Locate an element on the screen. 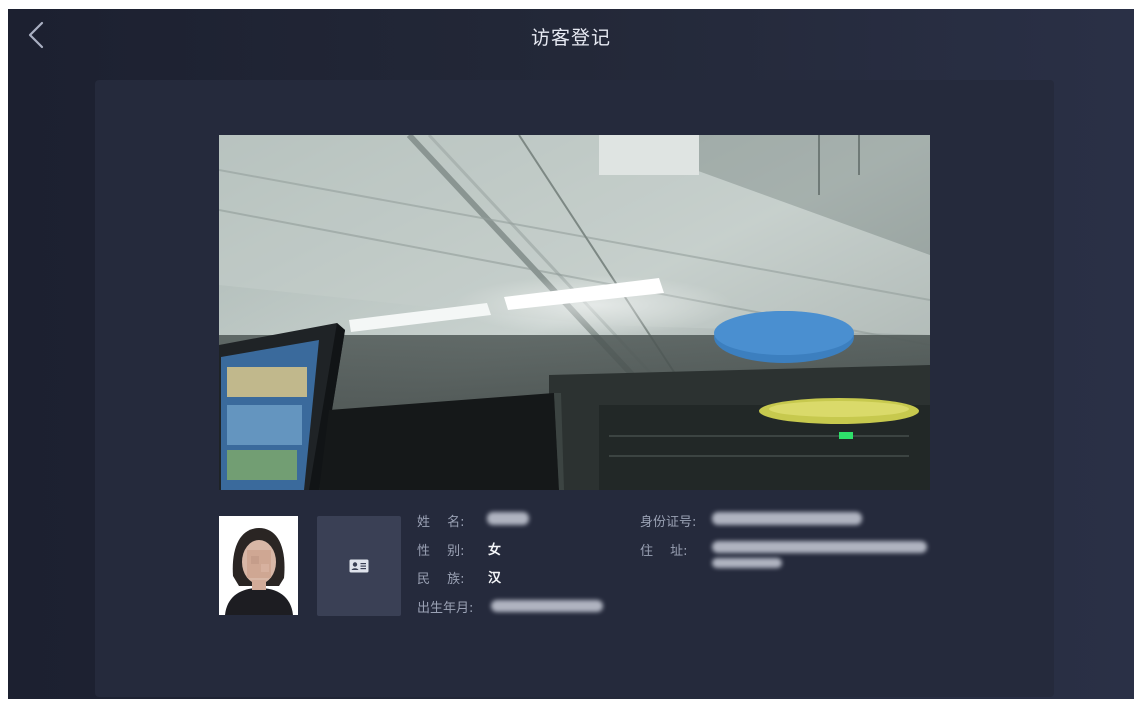 The image size is (1134, 702). name-value-redacted is located at coordinates (508, 518).